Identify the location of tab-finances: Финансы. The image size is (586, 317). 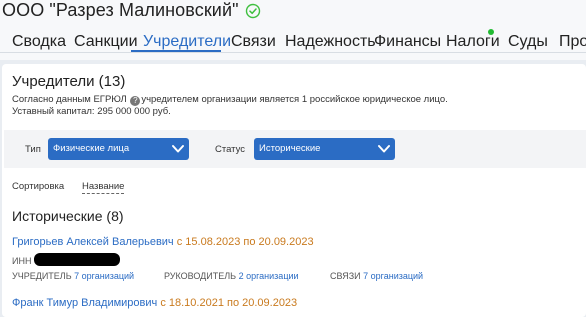
(407, 42).